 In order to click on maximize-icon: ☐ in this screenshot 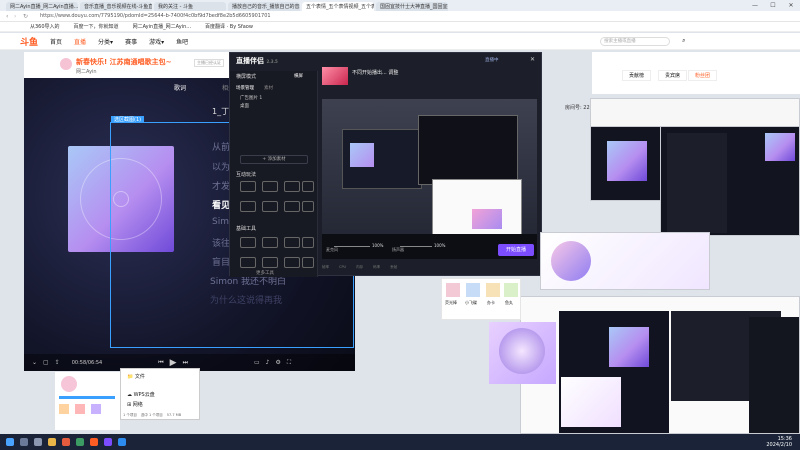, I will do `click(773, 5)`.